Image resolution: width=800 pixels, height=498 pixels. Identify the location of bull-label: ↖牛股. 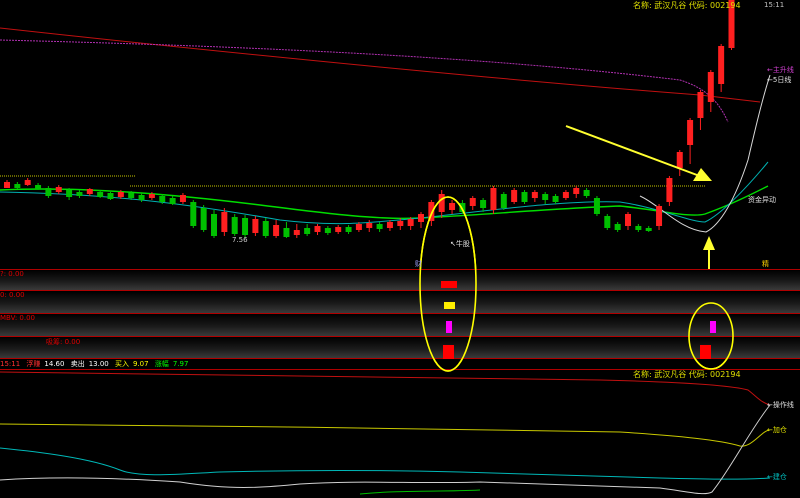
(460, 244).